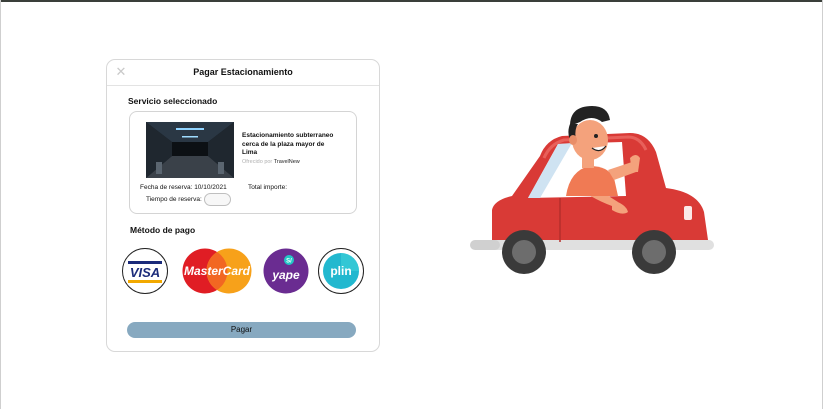 The height and width of the screenshot is (409, 823). Describe the element at coordinates (173, 101) in the screenshot. I see `service-section-title: Servicio seleccionado` at that location.